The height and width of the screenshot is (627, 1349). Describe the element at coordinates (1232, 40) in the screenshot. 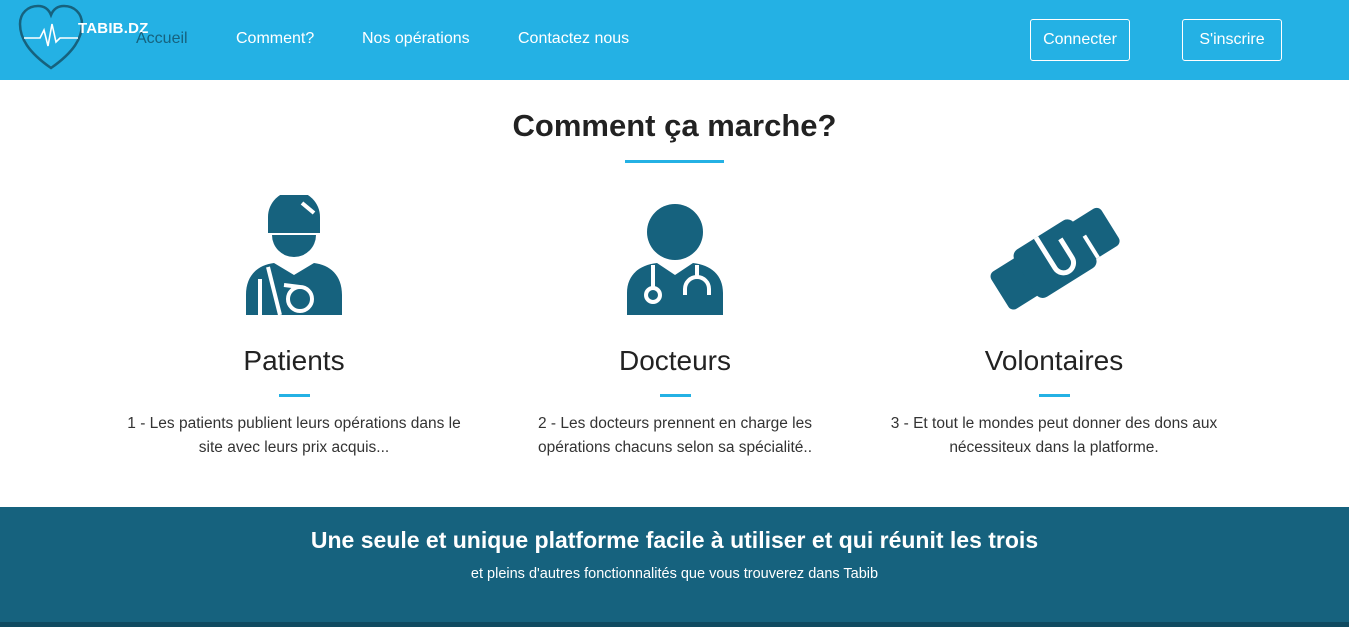

I see `signup-button: S'inscrire` at that location.